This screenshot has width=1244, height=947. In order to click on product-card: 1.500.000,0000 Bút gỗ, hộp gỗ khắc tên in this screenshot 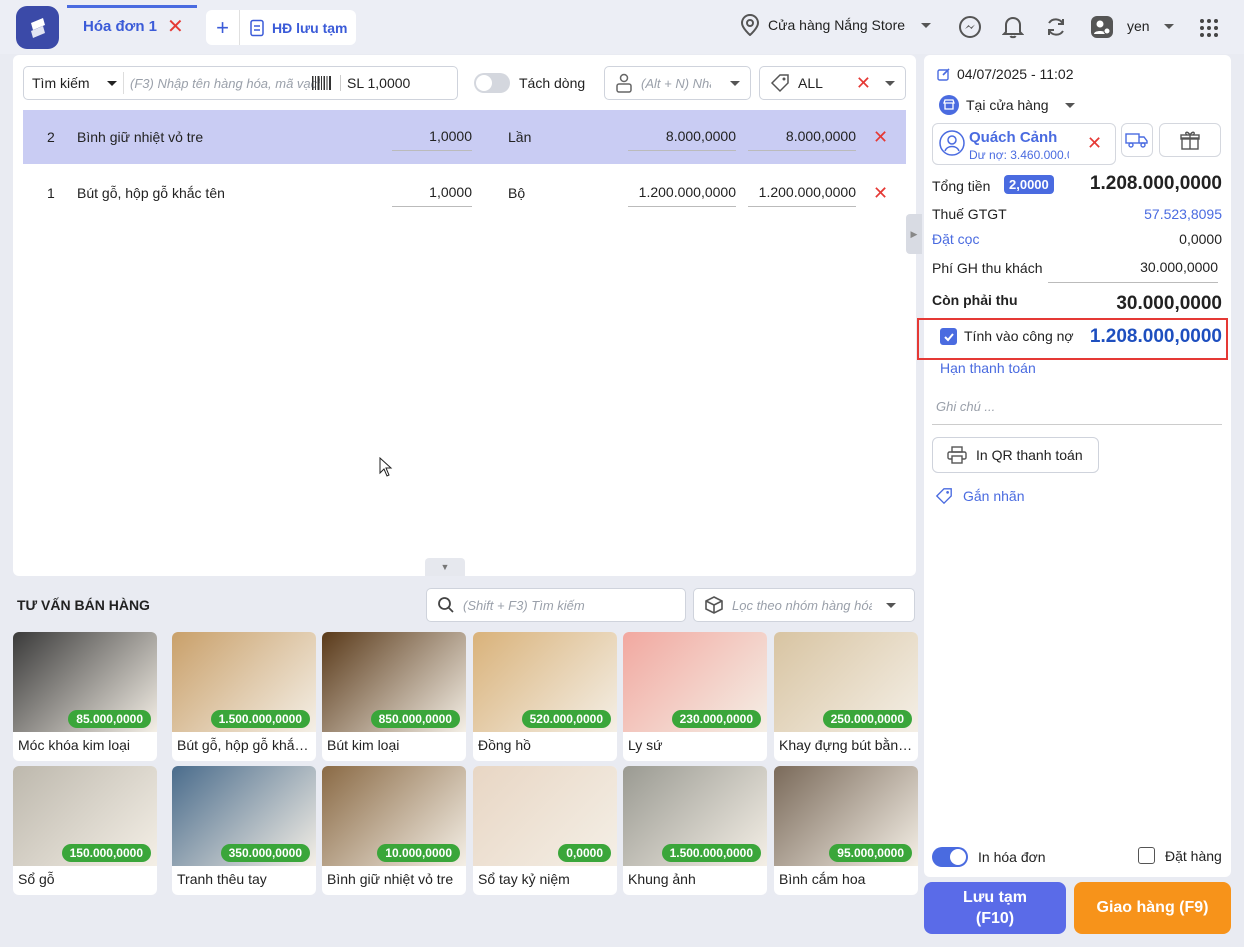, I will do `click(244, 696)`.